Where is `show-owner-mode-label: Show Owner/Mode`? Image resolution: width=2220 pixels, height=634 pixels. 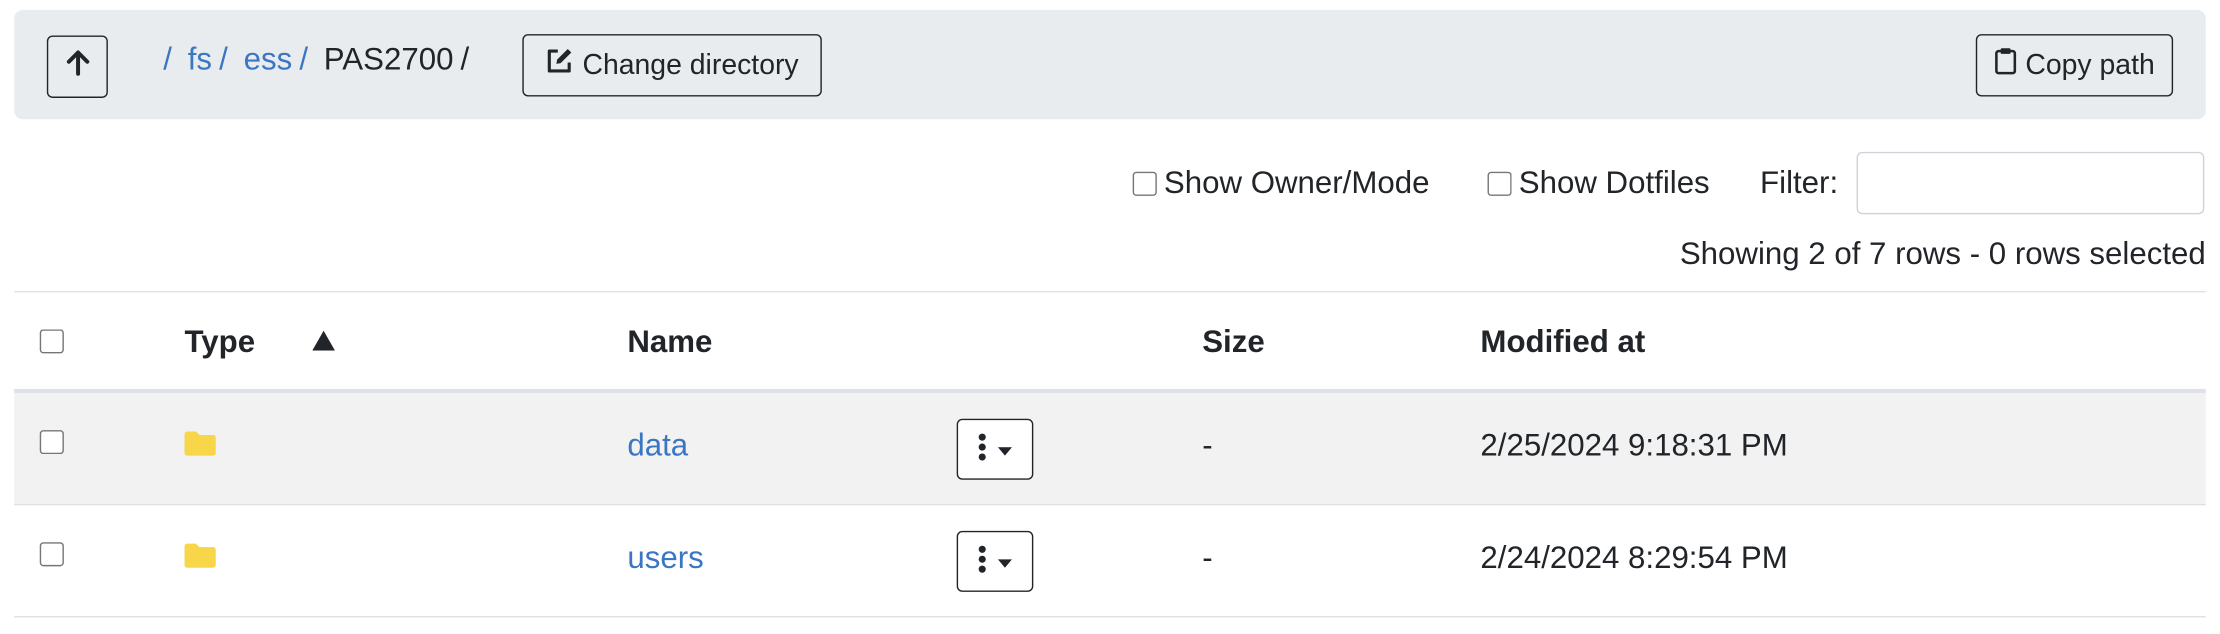
show-owner-mode-label: Show Owner/Mode is located at coordinates (1296, 182).